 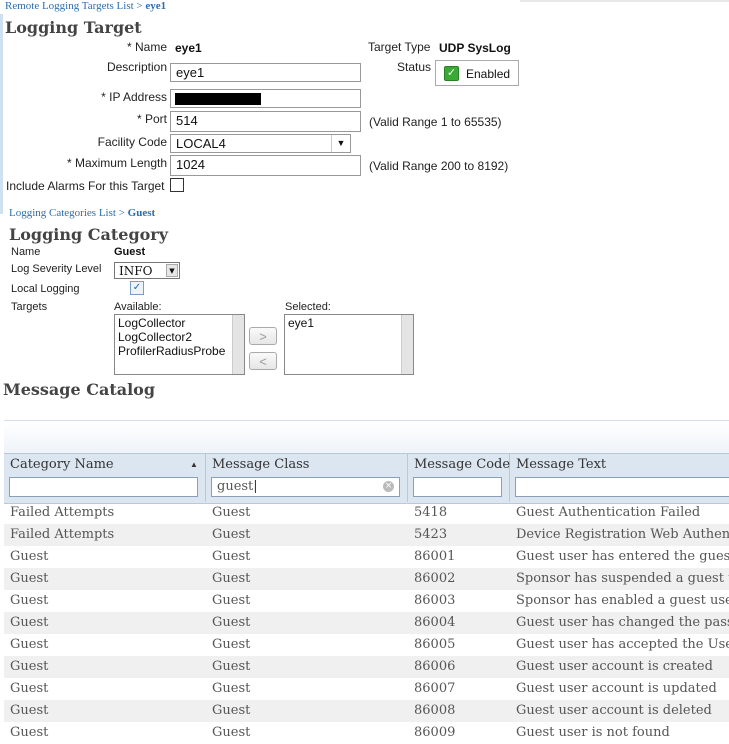 I want to click on port-input: 514, so click(x=265, y=121).